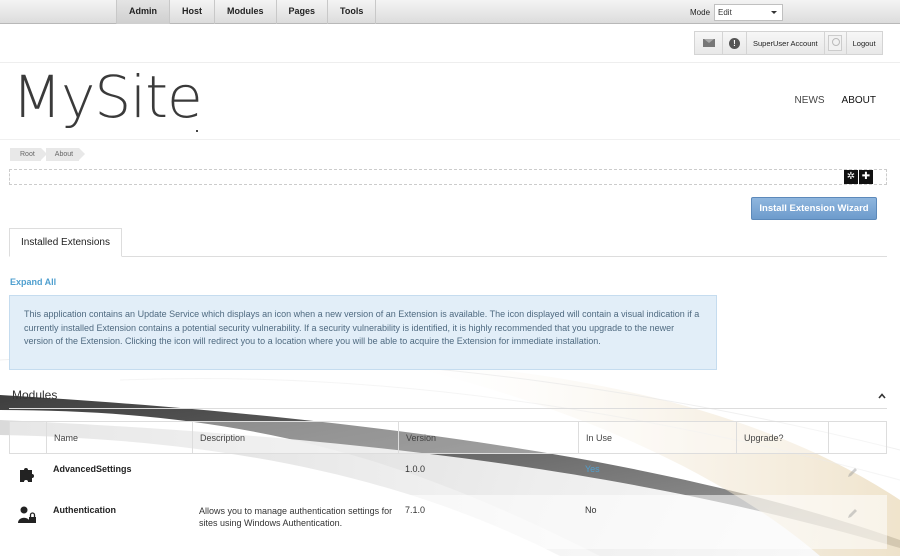 This screenshot has height=556, width=900. What do you see at coordinates (415, 510) in the screenshot?
I see `extension-version: 7.1.0` at bounding box center [415, 510].